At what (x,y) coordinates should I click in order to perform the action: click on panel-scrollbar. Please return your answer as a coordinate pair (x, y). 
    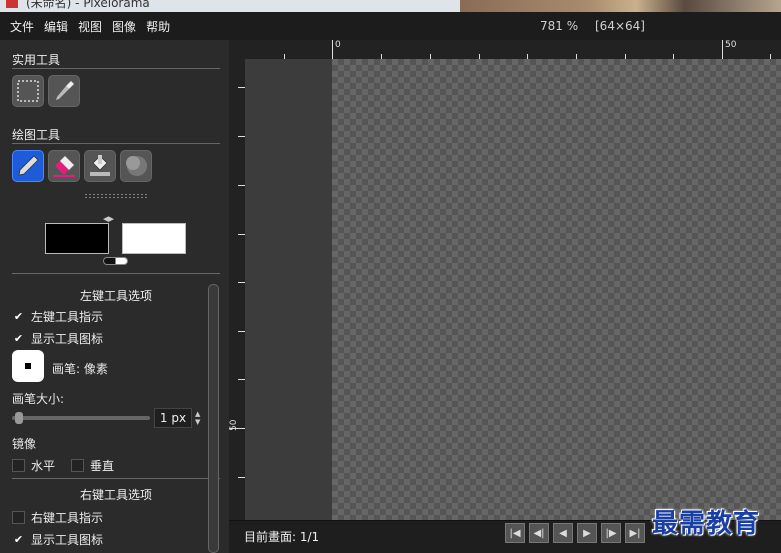
    Looking at the image, I should click on (213, 418).